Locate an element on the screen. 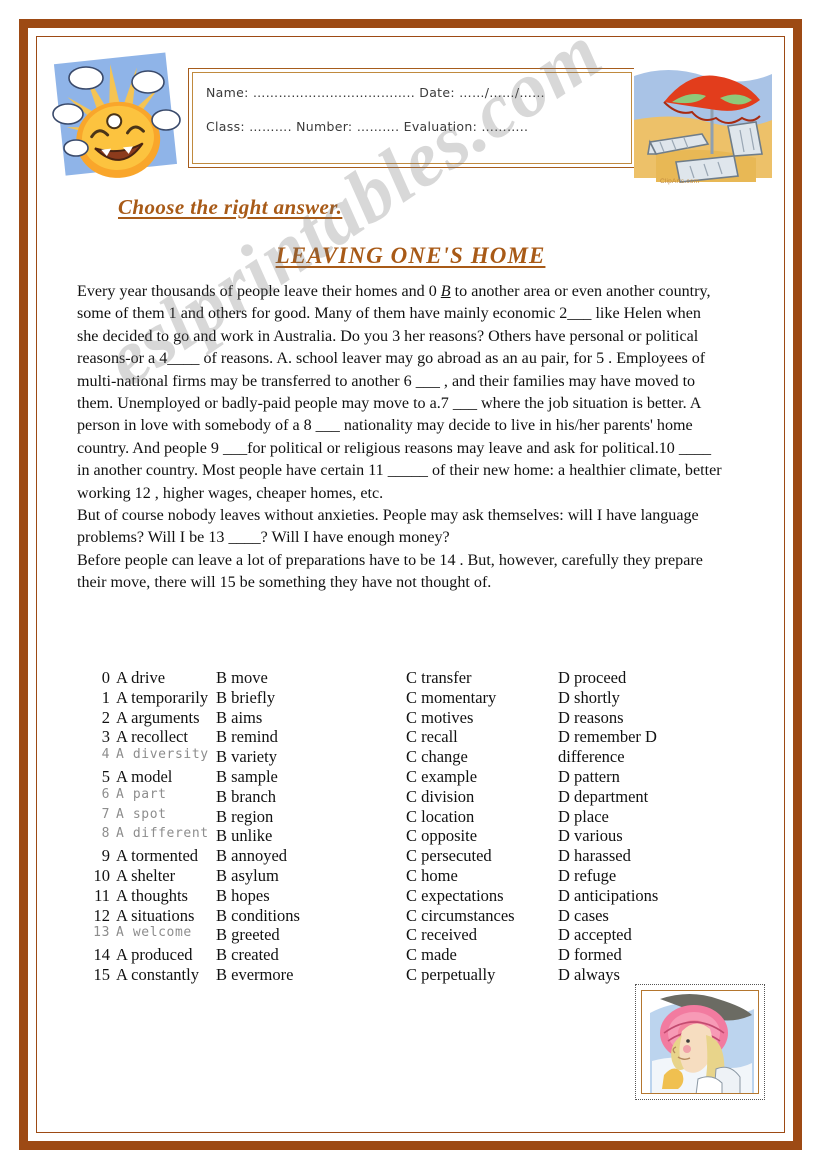  option-c: C expectations is located at coordinates (455, 896).